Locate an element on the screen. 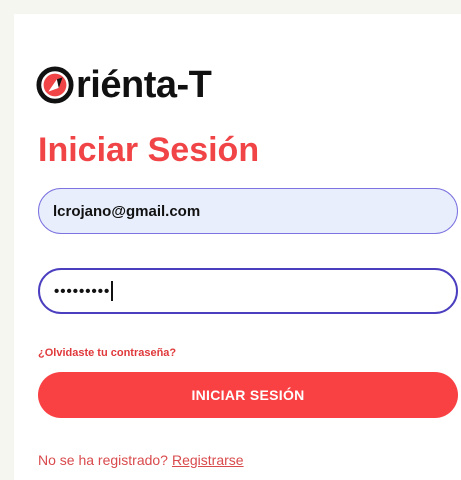 This screenshot has height=480, width=461. password-value: ••••••••• is located at coordinates (82, 291).